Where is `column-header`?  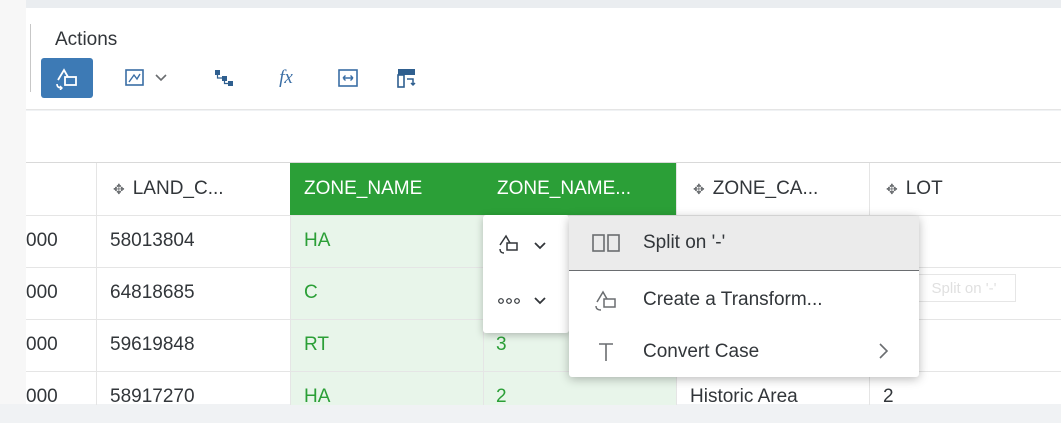
column-header is located at coordinates (61, 189).